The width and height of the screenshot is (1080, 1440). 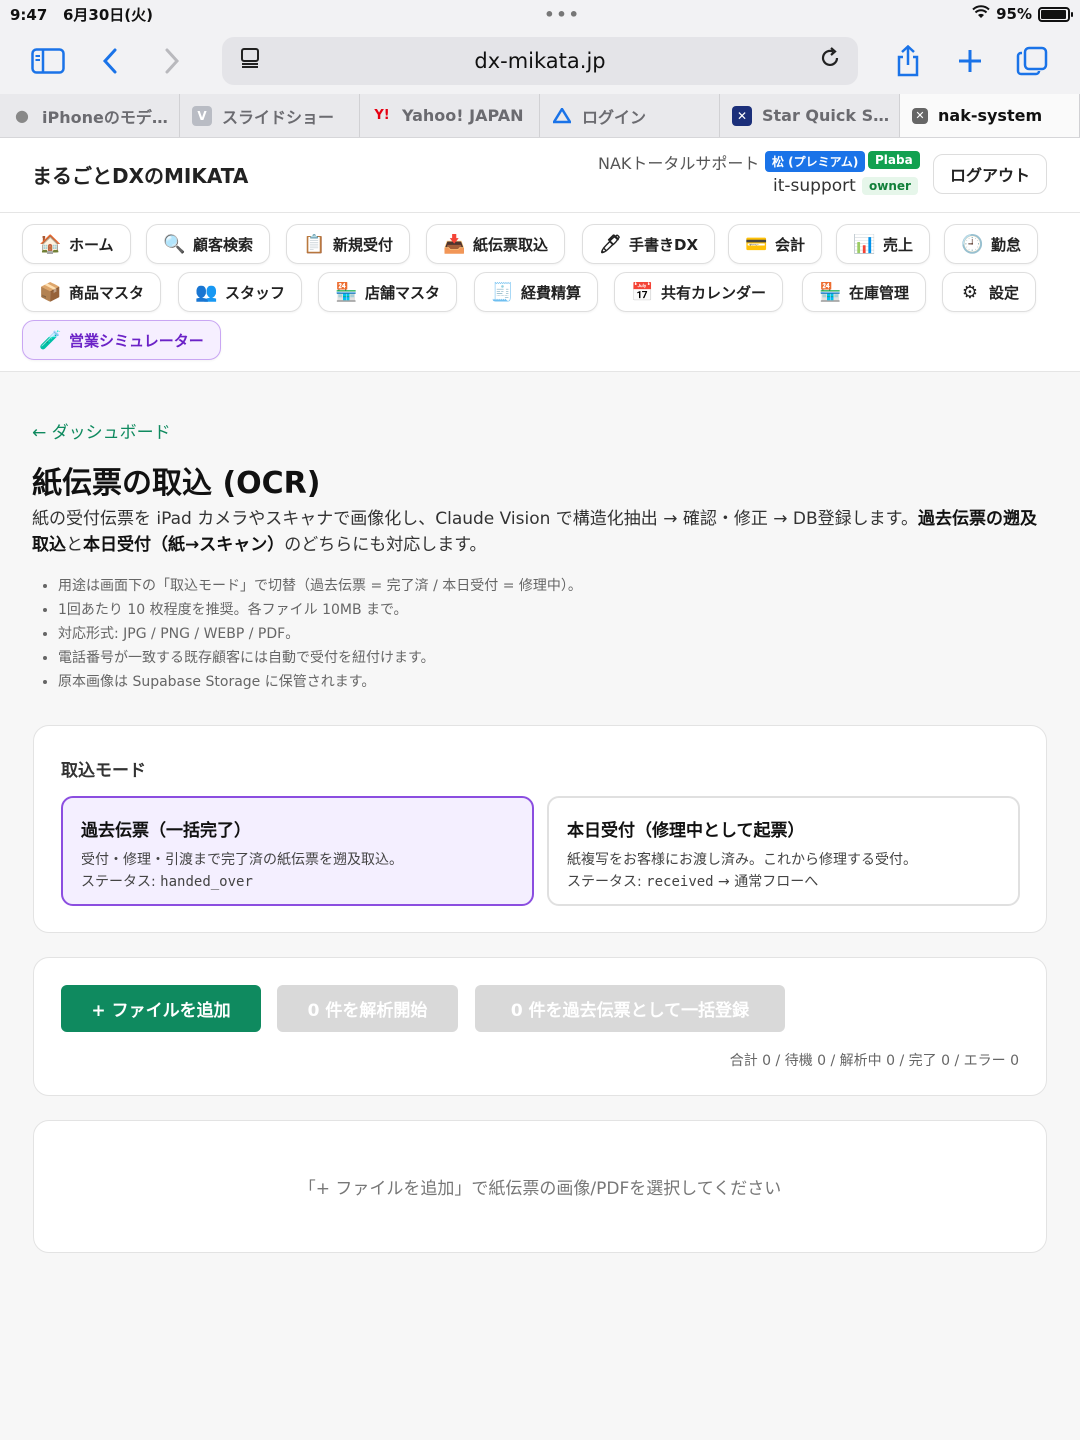 I want to click on status-bar: 9:47 6月30日(火) ••• 95%, so click(x=540, y=14).